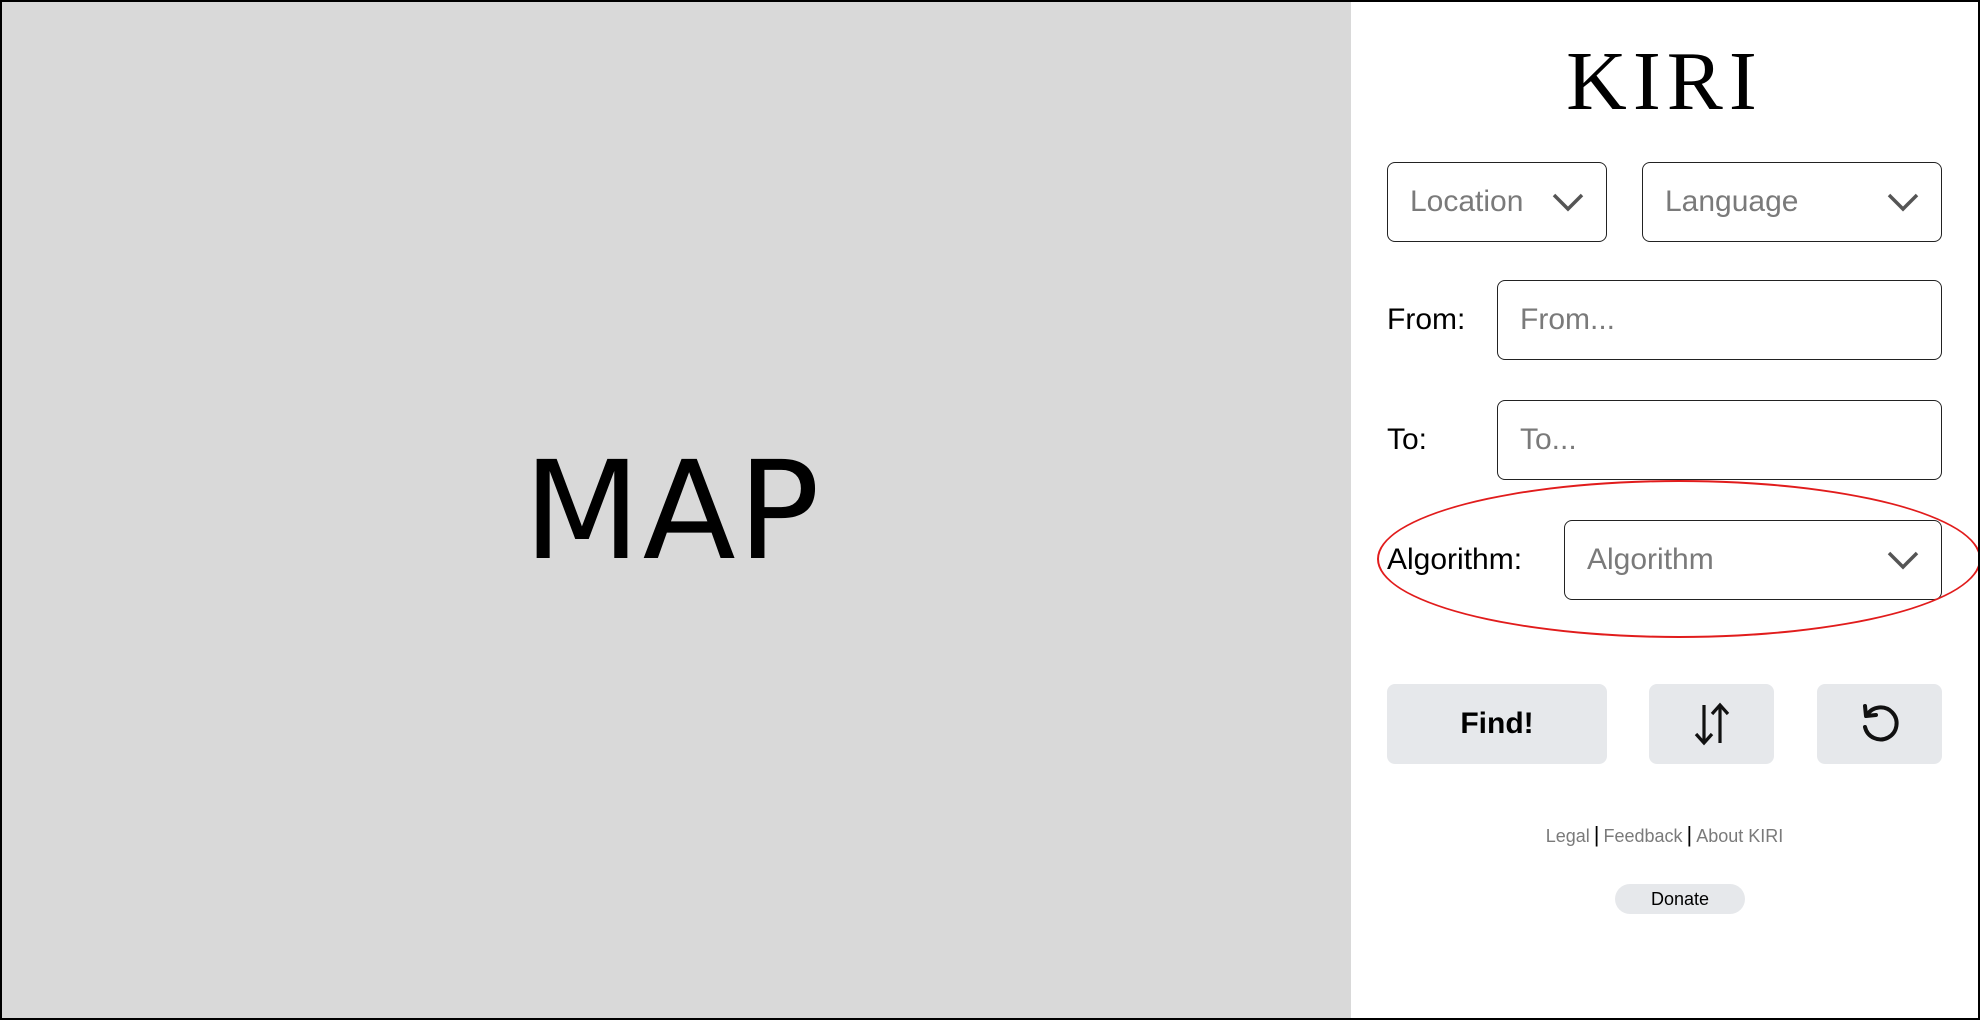  I want to click on swap-button, so click(1711, 724).